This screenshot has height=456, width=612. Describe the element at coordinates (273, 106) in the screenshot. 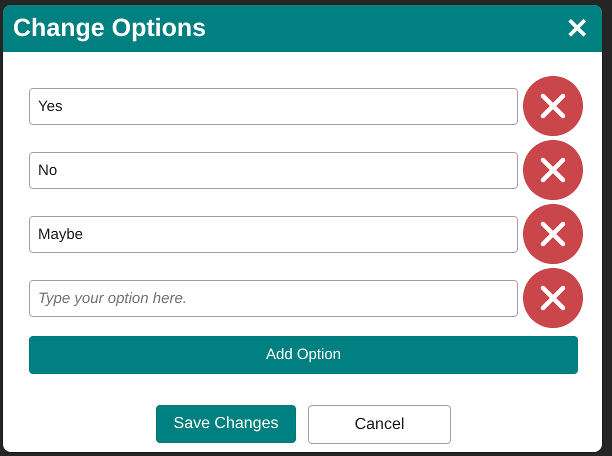

I see `option-field: Yes` at that location.